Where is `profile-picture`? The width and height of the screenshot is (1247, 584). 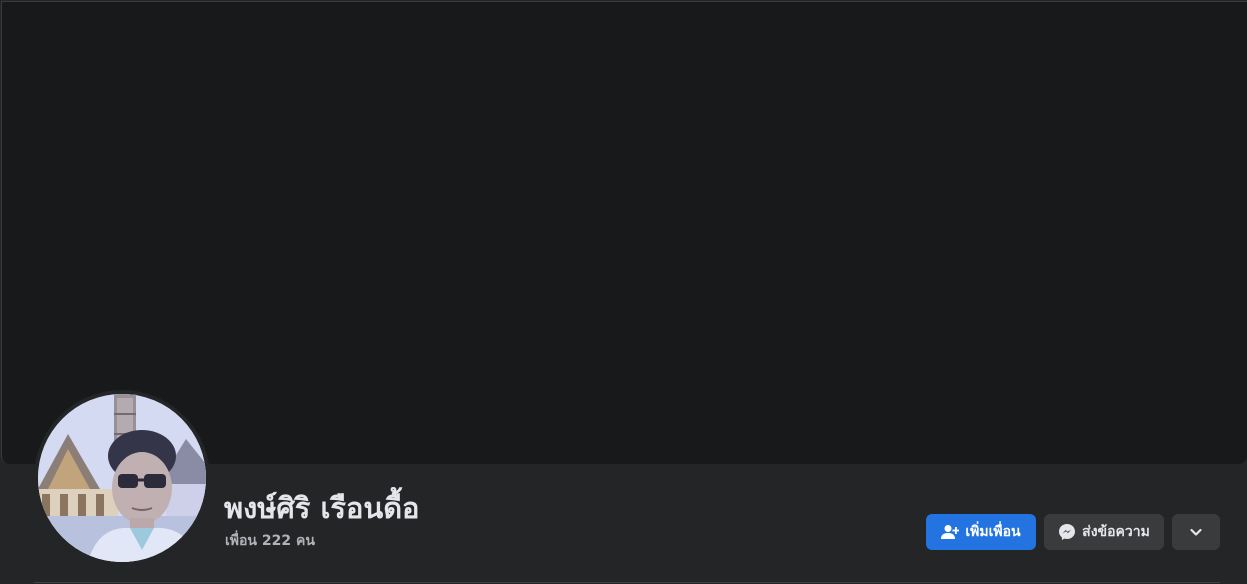
profile-picture is located at coordinates (122, 478).